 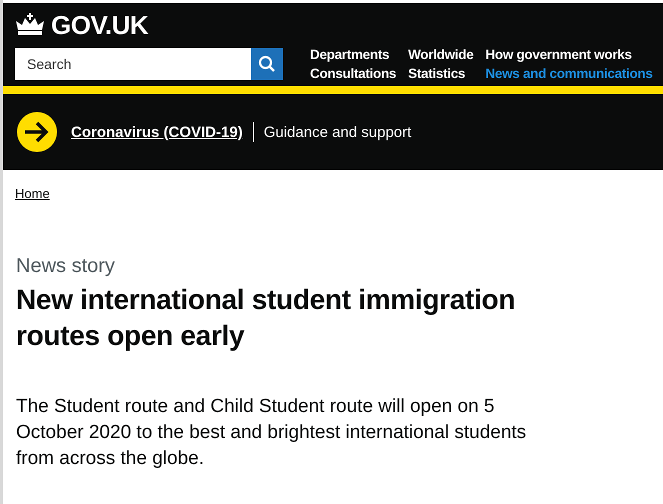 What do you see at coordinates (157, 132) in the screenshot?
I see `covid-link: Coronavirus (COVID-19)` at bounding box center [157, 132].